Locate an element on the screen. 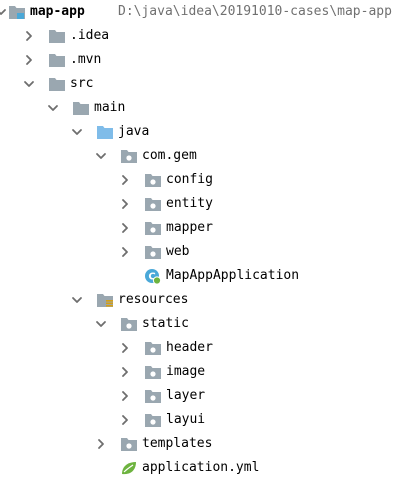  tree-node-label: web is located at coordinates (178, 251).